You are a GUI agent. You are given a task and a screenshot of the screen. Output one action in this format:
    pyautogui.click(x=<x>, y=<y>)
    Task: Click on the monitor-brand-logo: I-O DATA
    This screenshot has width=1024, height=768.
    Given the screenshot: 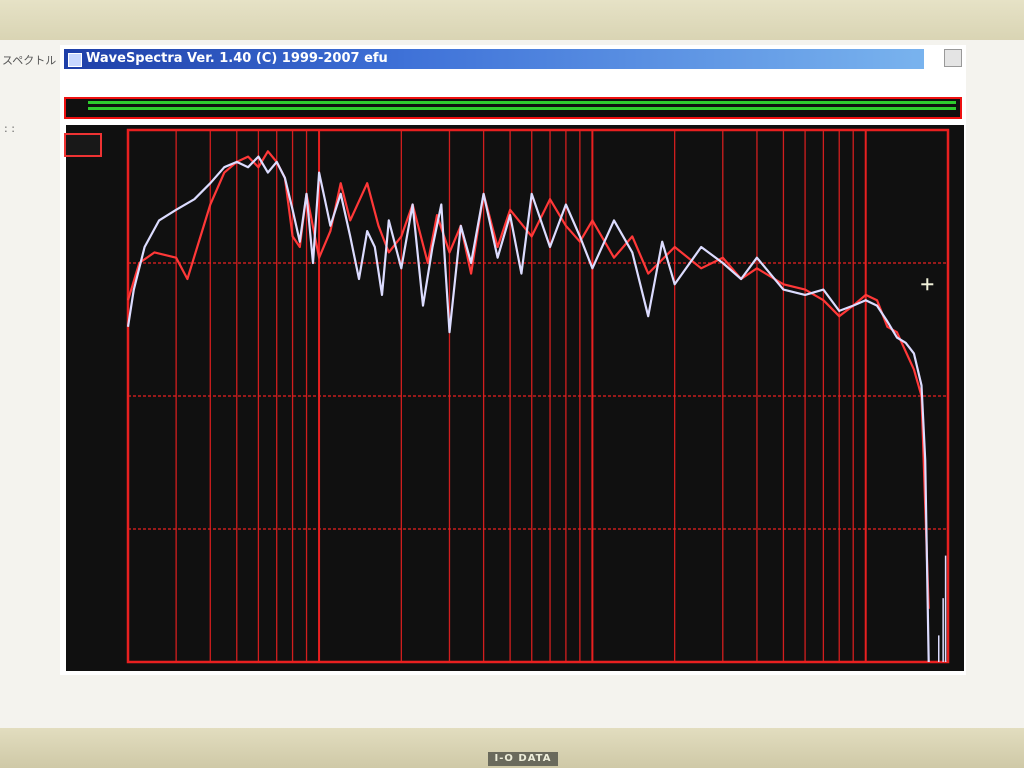 What is the action you would take?
    pyautogui.click(x=523, y=759)
    